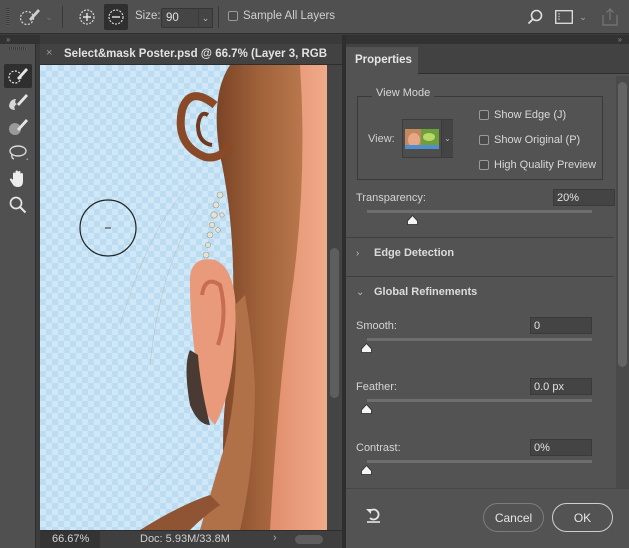 The image size is (629, 548). Describe the element at coordinates (148, 16) in the screenshot. I see `size-label: Size:` at that location.